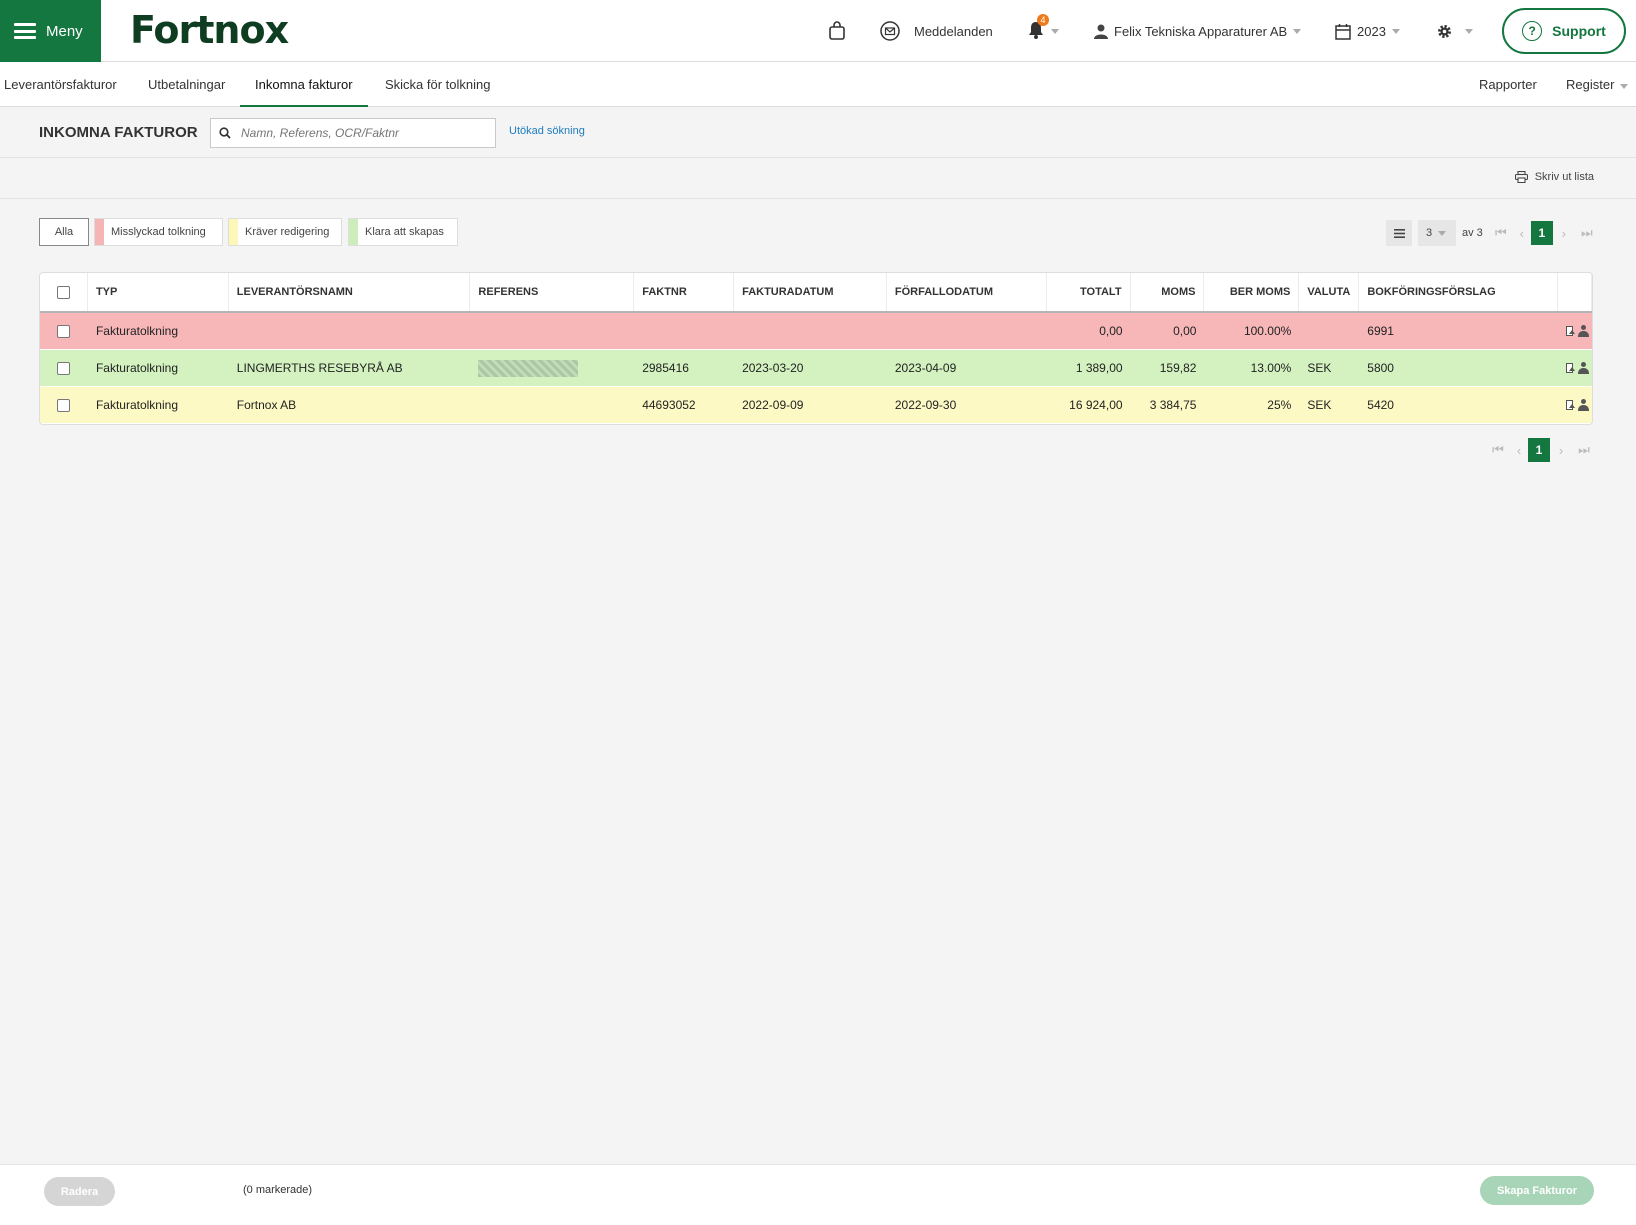 Image resolution: width=1636 pixels, height=1225 pixels. I want to click on chevron-left-icon: ‹, so click(1519, 450).